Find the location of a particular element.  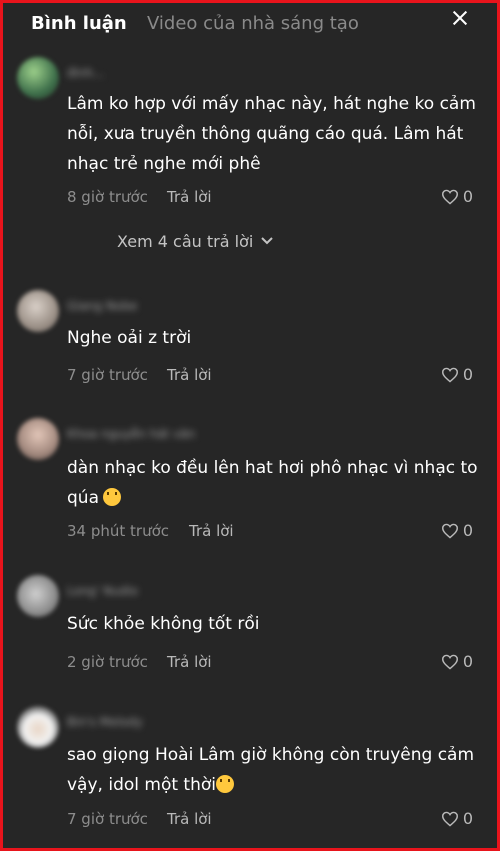

comment-text: Nghe oải z trời is located at coordinates (129, 338).